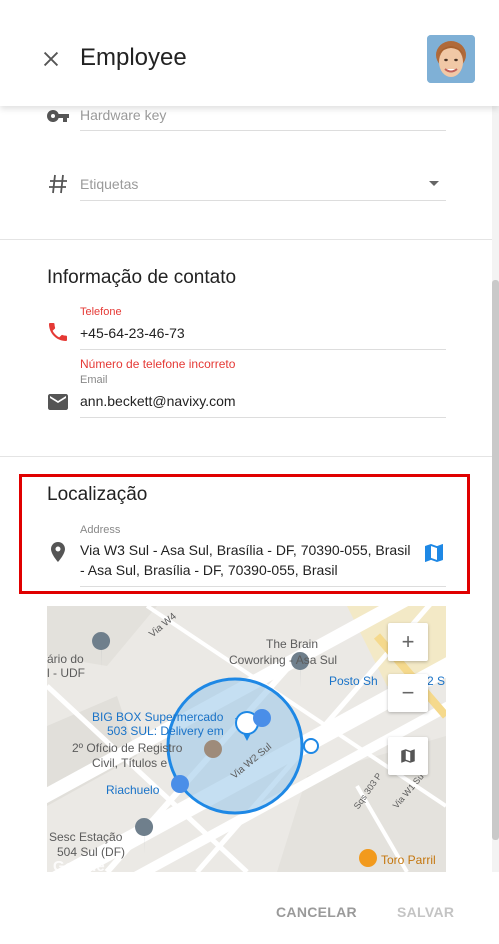 The width and height of the screenshot is (499, 944). I want to click on zoom-out-button: −, so click(408, 693).